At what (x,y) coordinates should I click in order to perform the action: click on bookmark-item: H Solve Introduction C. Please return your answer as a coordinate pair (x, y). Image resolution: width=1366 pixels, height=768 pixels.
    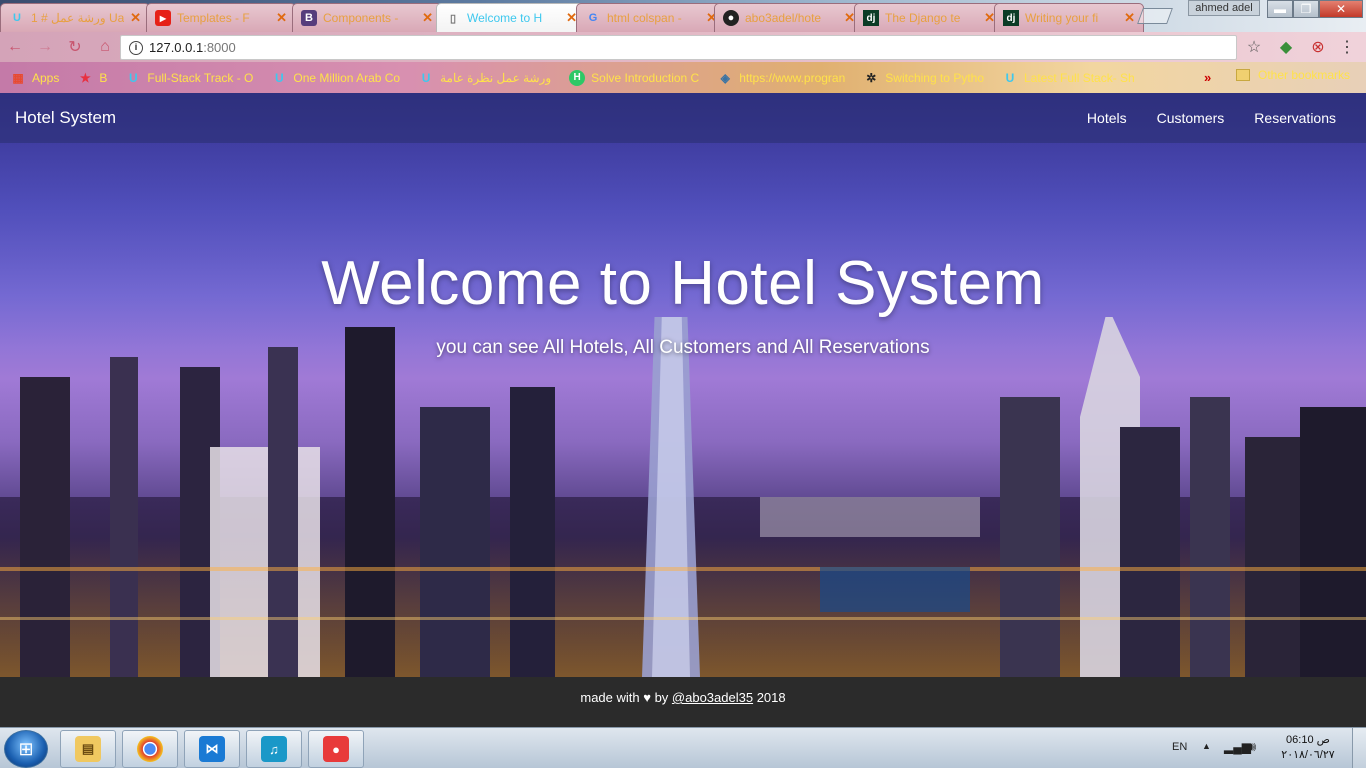
    Looking at the image, I should click on (634, 77).